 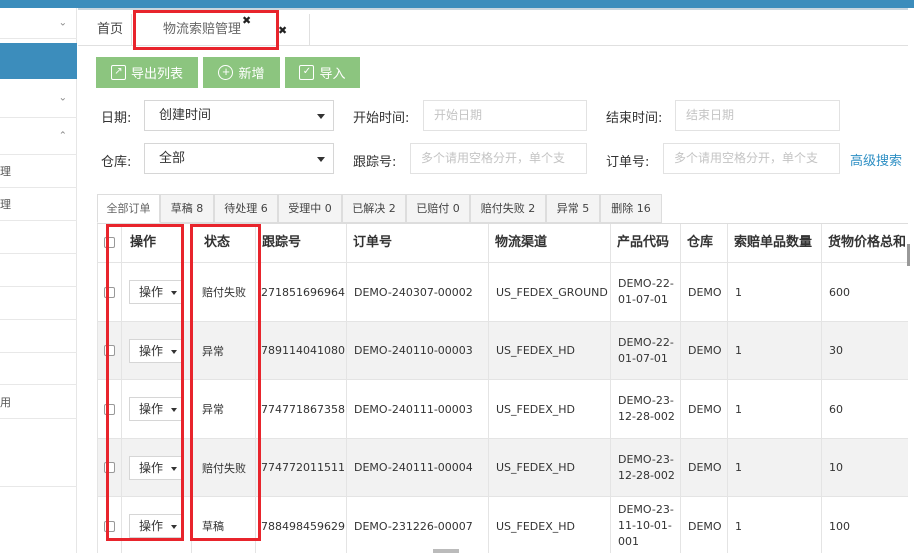 I want to click on status-tab-resolved: 已解决 2, so click(x=374, y=208).